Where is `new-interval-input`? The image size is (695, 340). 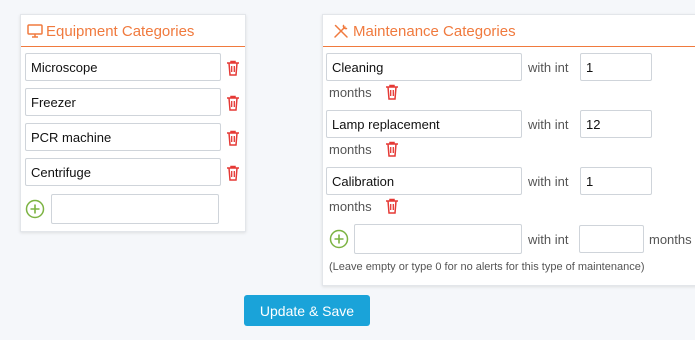 new-interval-input is located at coordinates (611, 239).